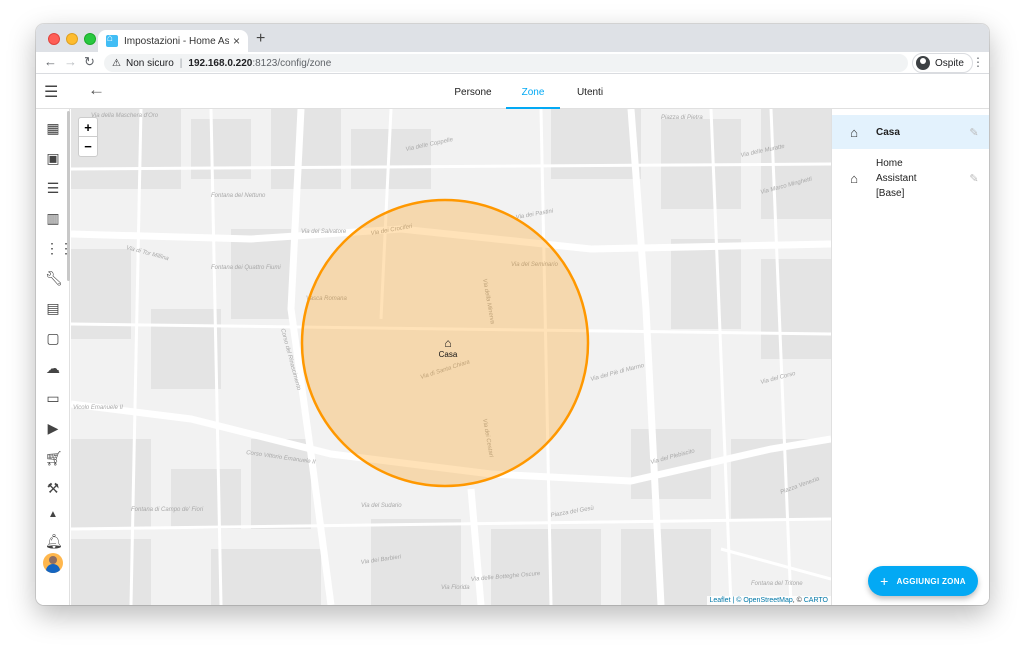 This screenshot has height=652, width=1024. What do you see at coordinates (220, 63) in the screenshot?
I see `url-host: 192.168.0.220` at bounding box center [220, 63].